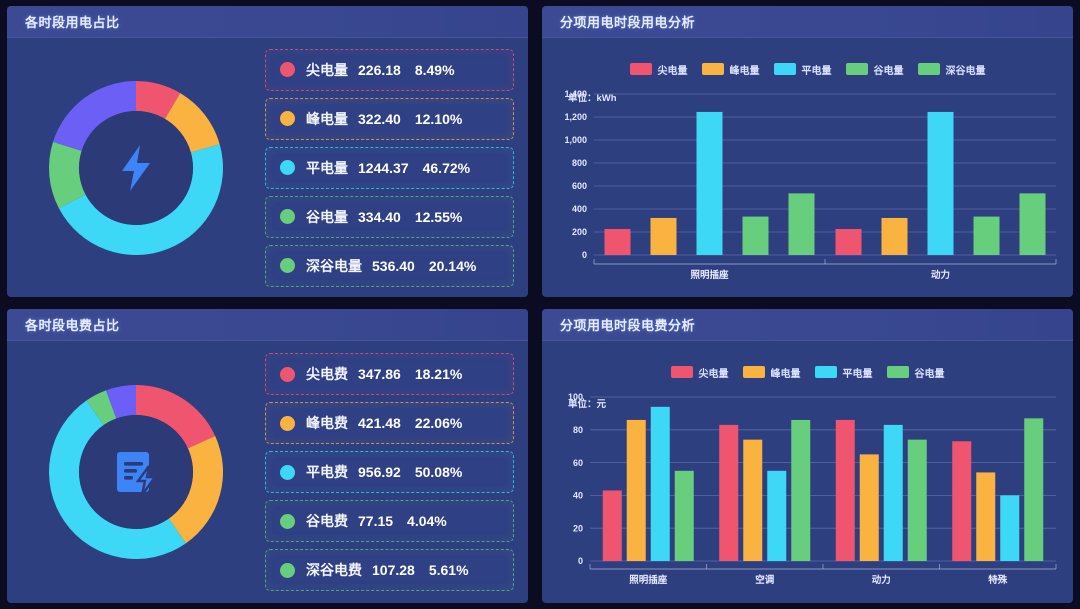 Image resolution: width=1080 pixels, height=609 pixels. Describe the element at coordinates (575, 140) in the screenshot. I see `y-axis-tick-label: 1,000` at that location.